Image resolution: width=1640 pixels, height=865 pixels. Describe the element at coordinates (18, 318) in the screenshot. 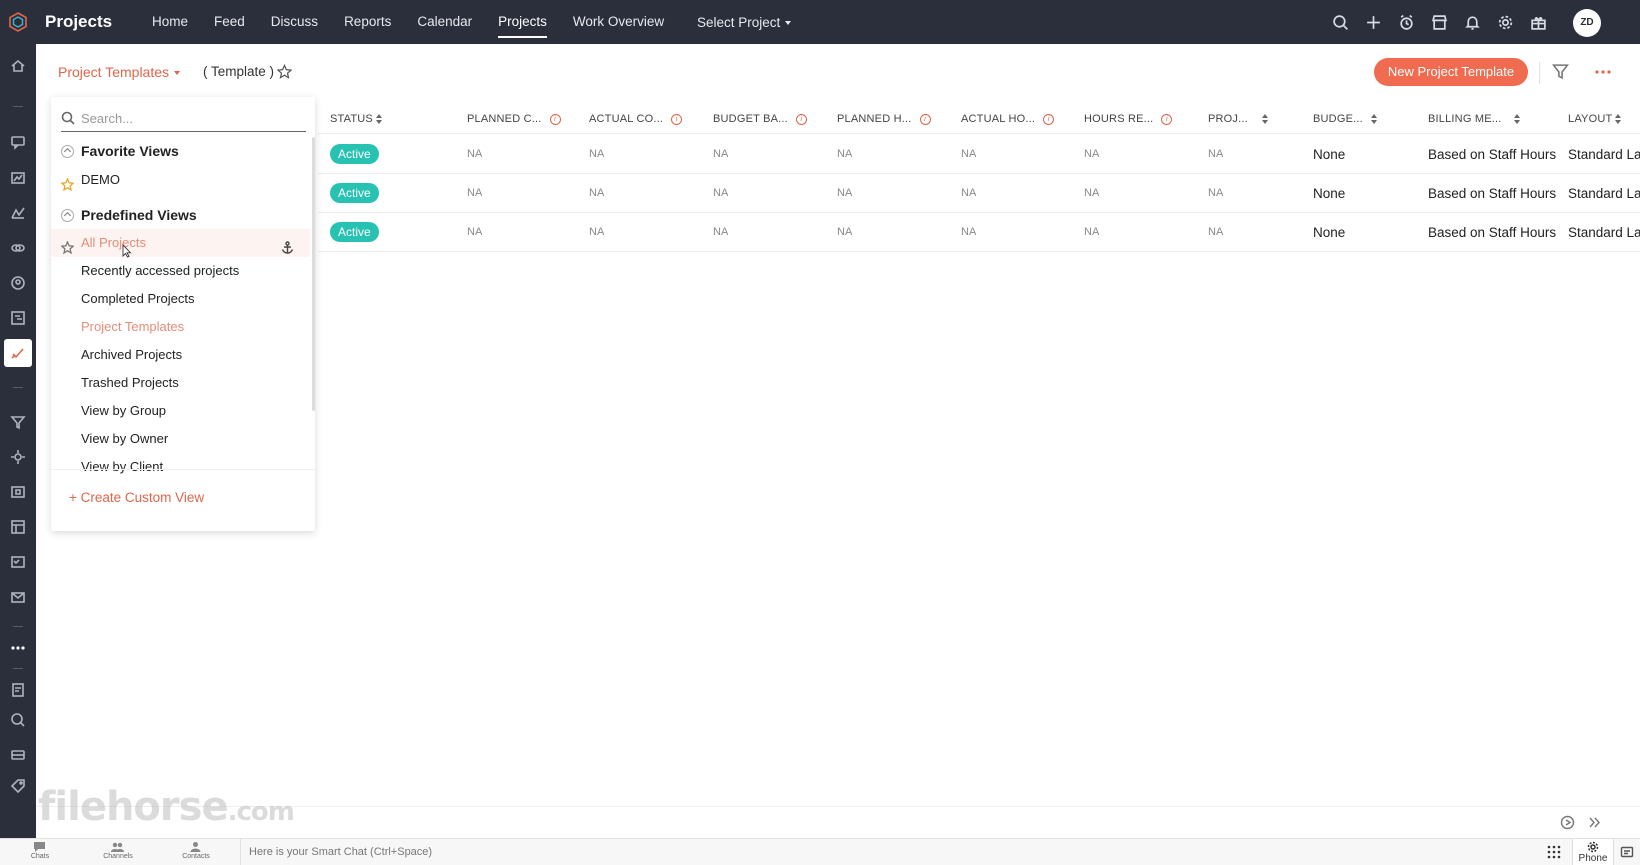

I see `gantt-icon` at that location.